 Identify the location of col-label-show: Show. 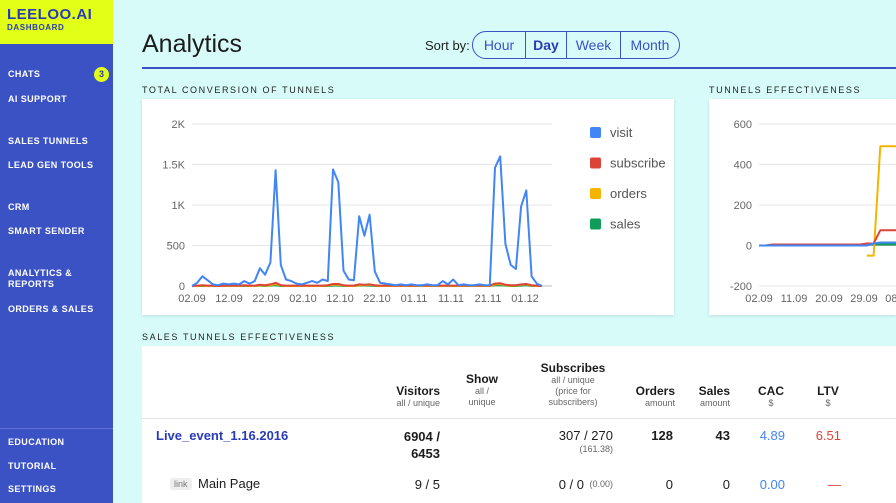
(482, 379).